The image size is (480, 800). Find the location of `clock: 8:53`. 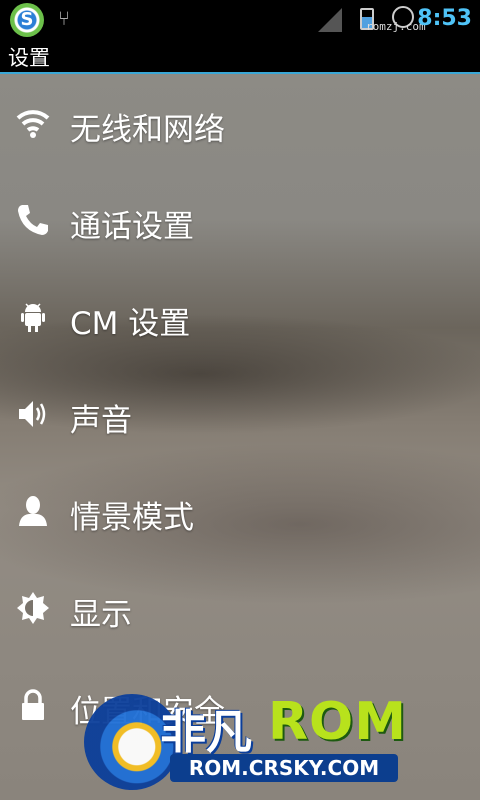

clock: 8:53 is located at coordinates (444, 18).